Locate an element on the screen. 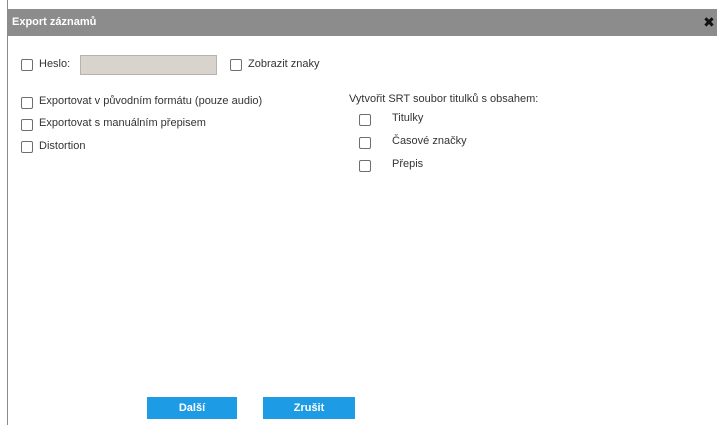 The width and height of the screenshot is (717, 425). srt-timestamps-checkbox is located at coordinates (365, 143).